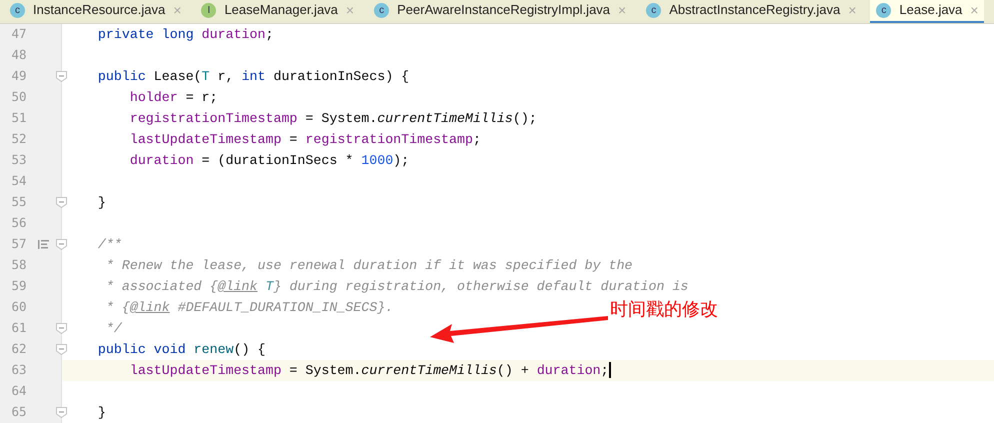  Describe the element at coordinates (277, 11) in the screenshot. I see `file-tab: I LeaseManager.java ×` at that location.